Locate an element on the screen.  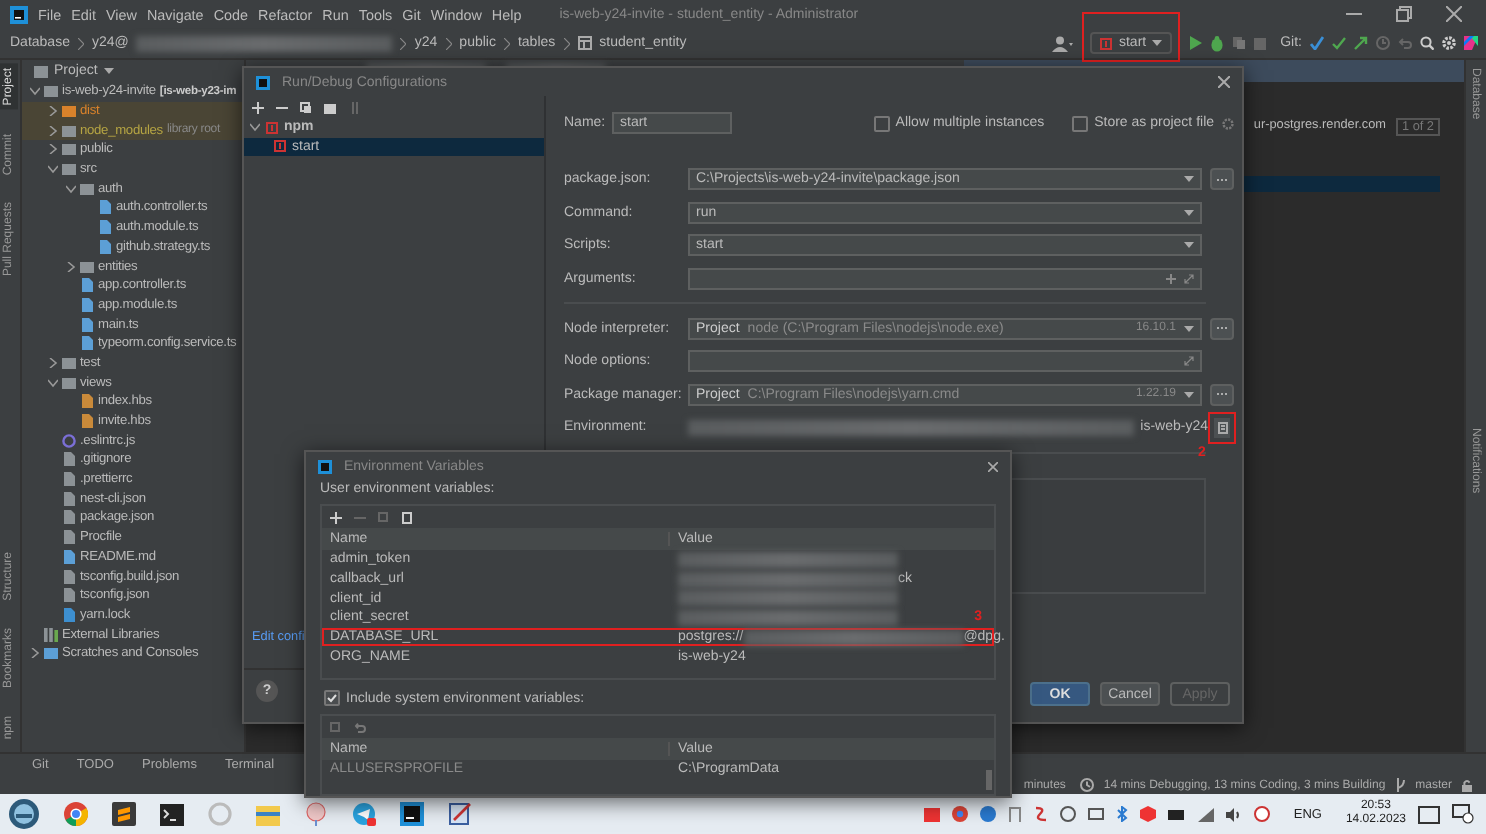
restore-icon is located at coordinates (1404, 14).